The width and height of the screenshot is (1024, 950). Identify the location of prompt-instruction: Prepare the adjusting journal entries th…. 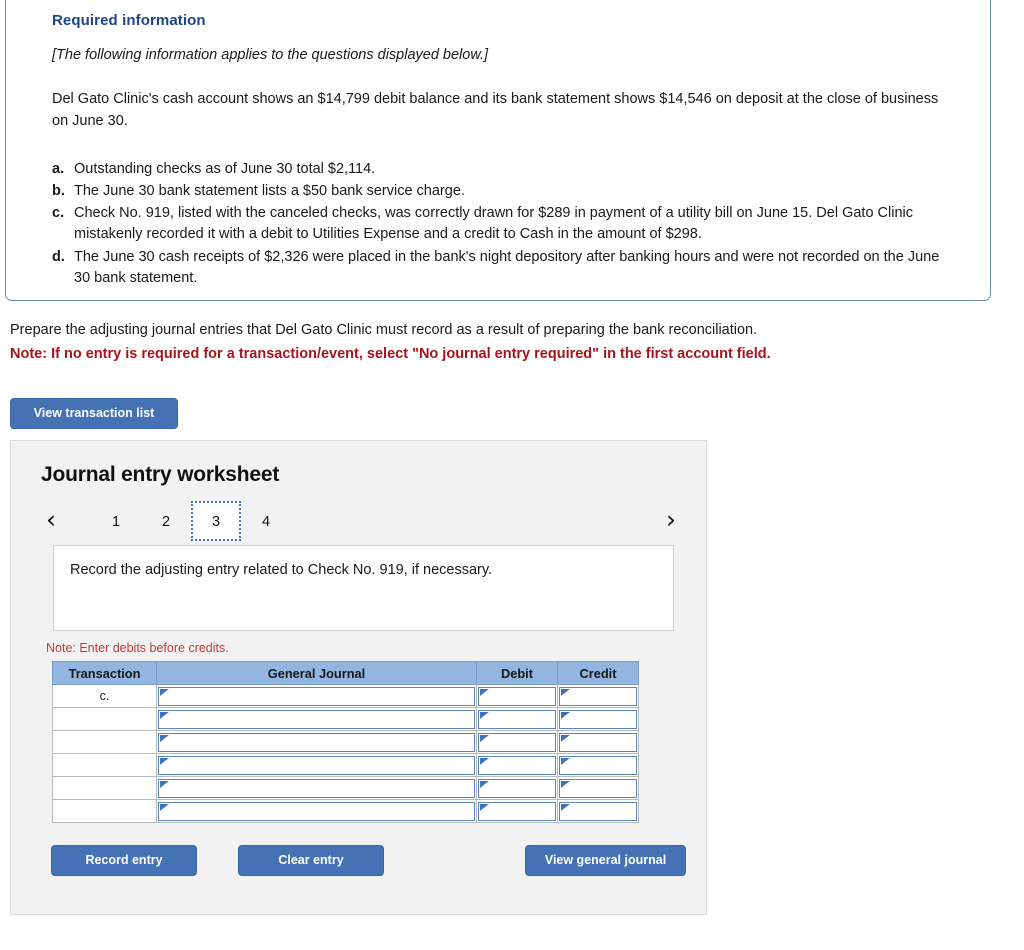
(384, 330).